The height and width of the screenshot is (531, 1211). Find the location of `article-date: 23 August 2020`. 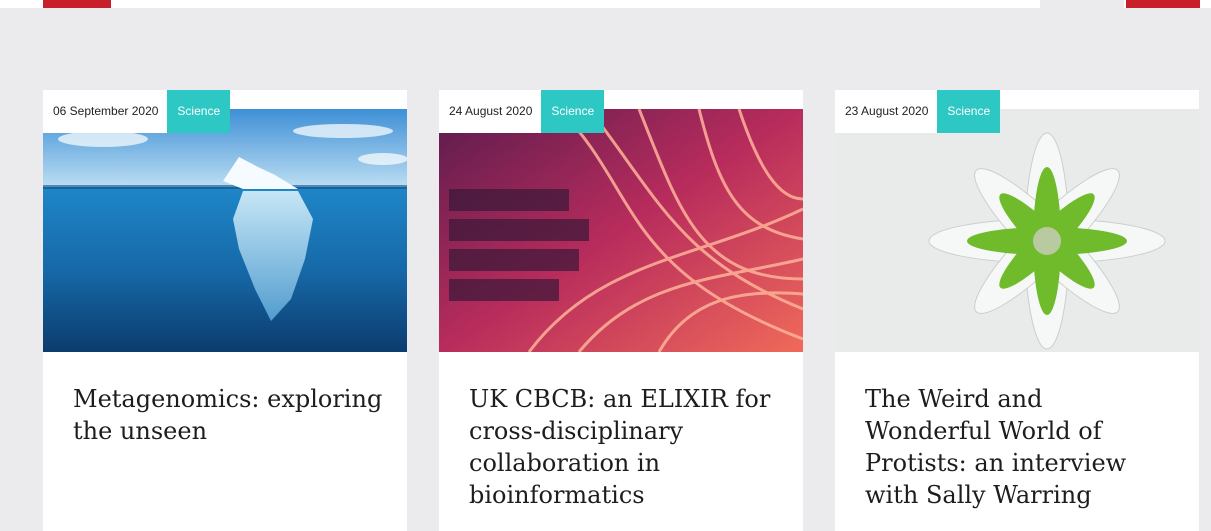

article-date: 23 August 2020 is located at coordinates (886, 111).